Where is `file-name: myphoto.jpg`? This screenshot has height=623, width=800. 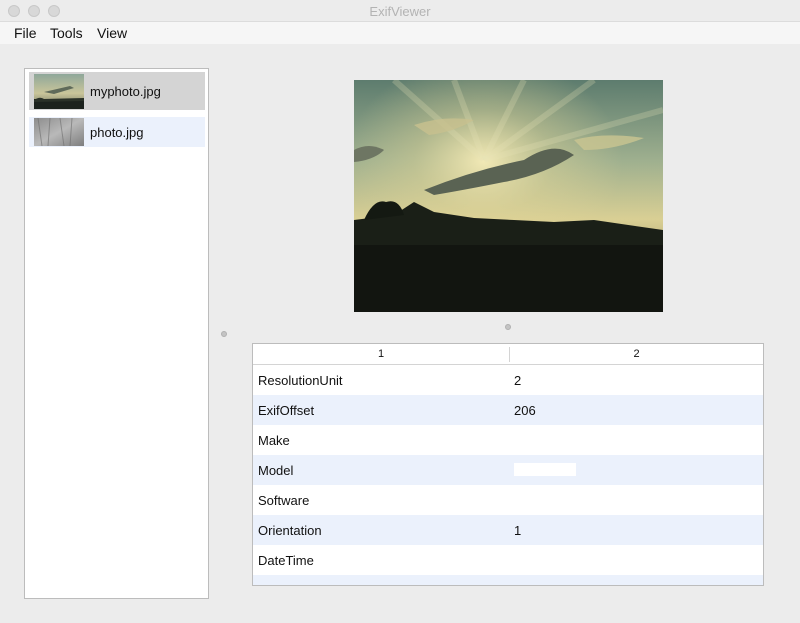
file-name: myphoto.jpg is located at coordinates (125, 91).